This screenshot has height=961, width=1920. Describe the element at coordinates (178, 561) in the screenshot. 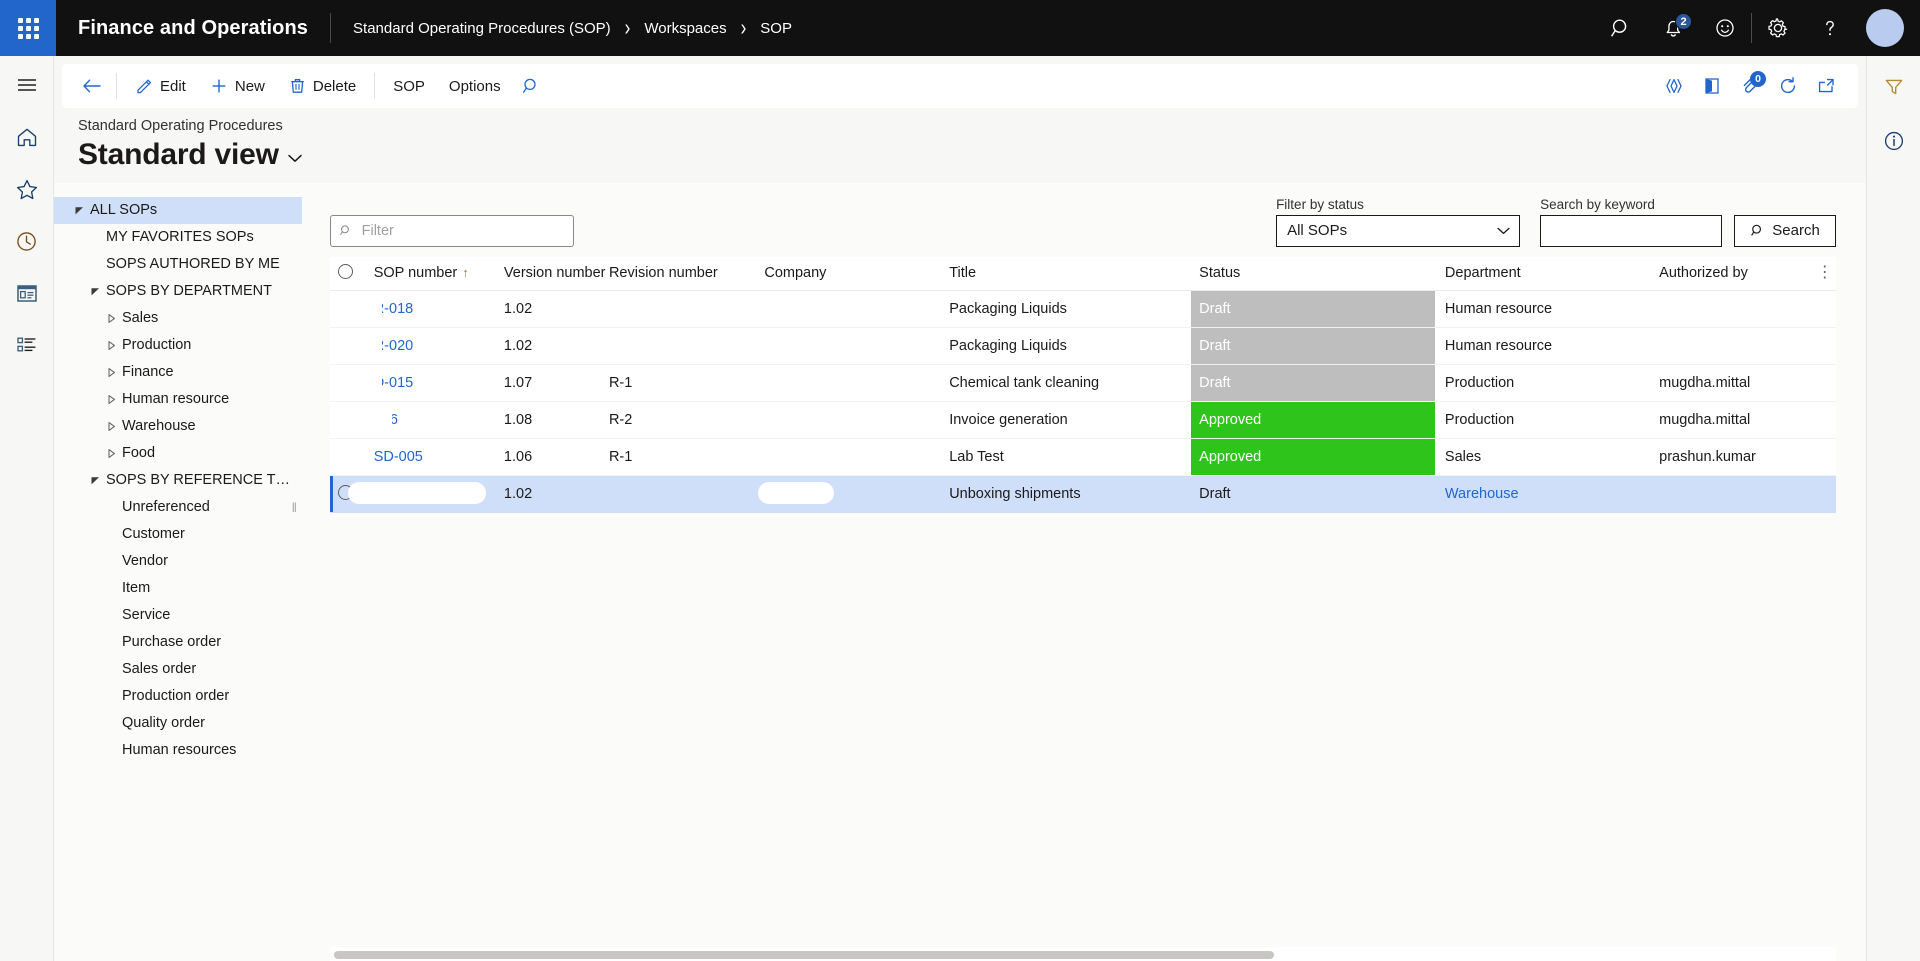

I see `tree-item-vendor: Vendor` at that location.